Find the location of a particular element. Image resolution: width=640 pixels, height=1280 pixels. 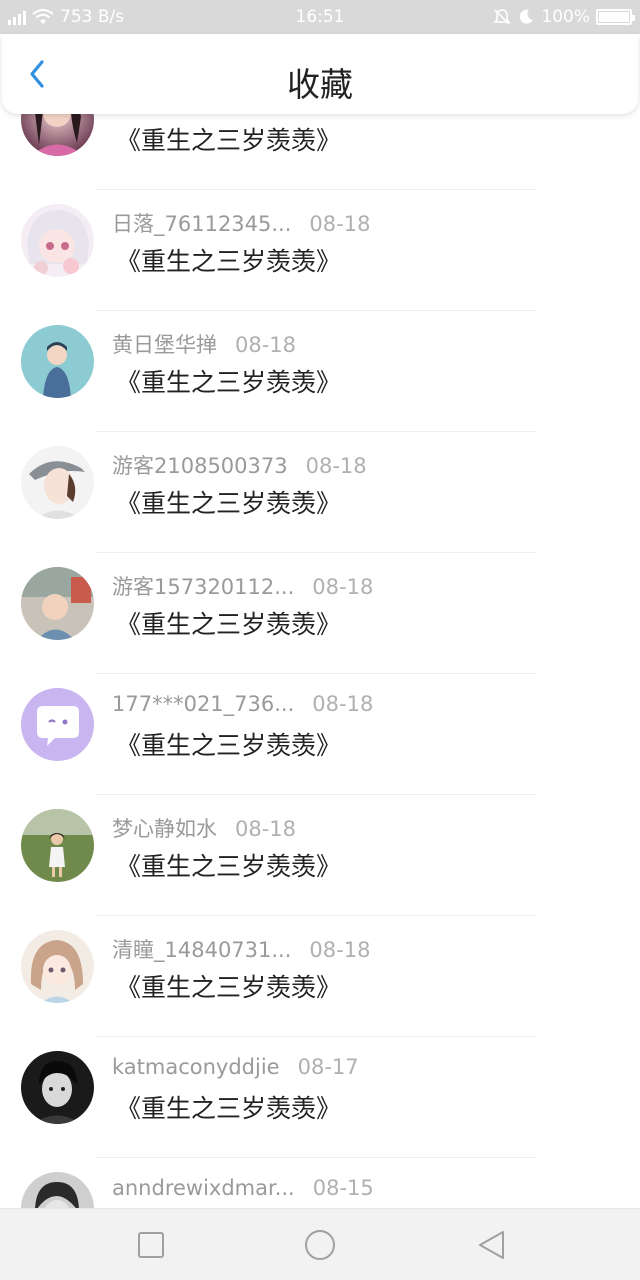

item-meta: 日落_76112345... 08-18 is located at coordinates (241, 223).